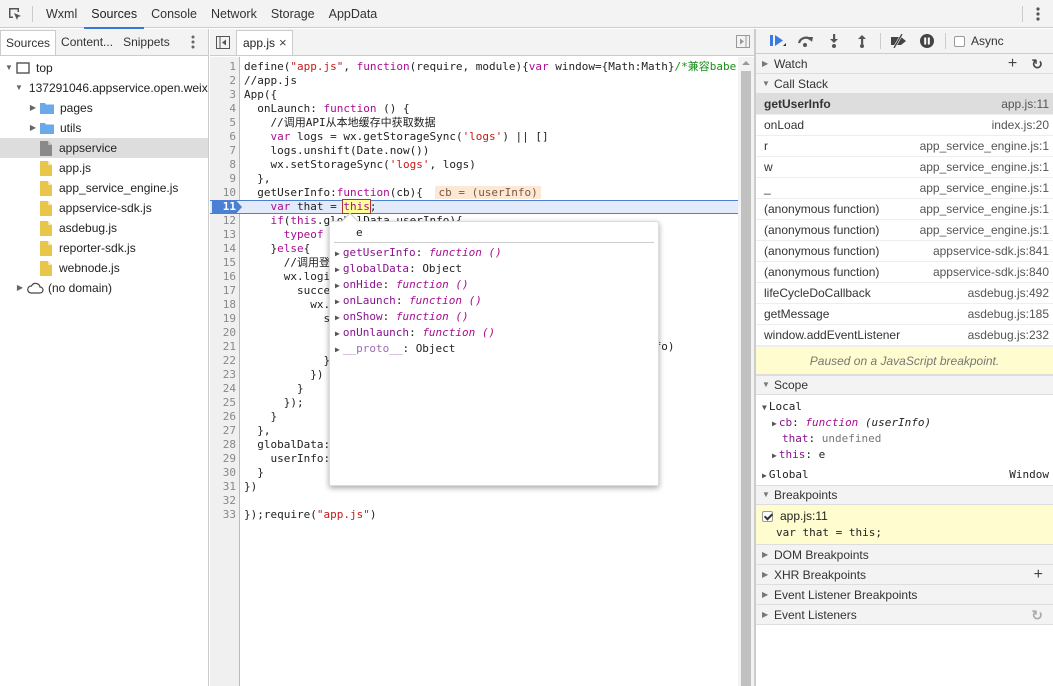  What do you see at coordinates (474, 179) in the screenshot?
I see `code-line: 9 },` at bounding box center [474, 179].